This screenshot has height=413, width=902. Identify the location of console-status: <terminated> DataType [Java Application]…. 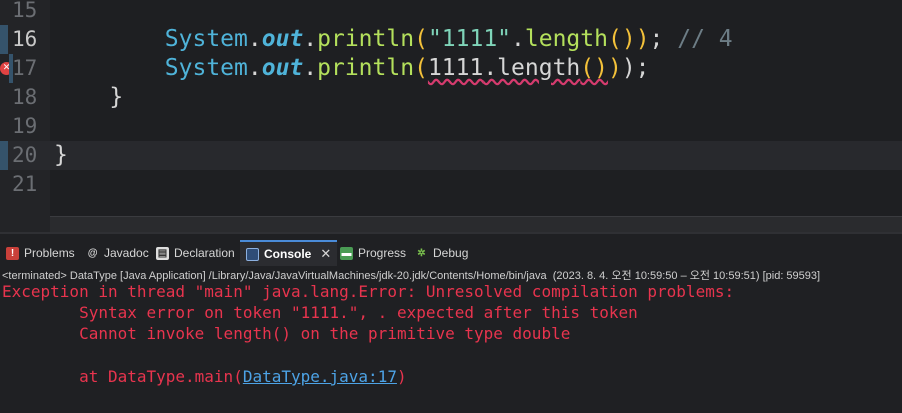
(411, 276).